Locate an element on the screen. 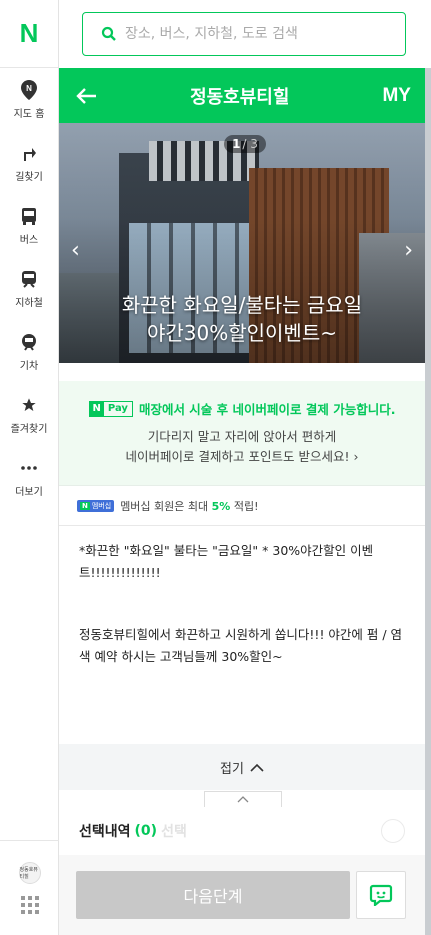 This screenshot has height=935, width=431. left-rail: N N 지도 홈 길찾기 버스 지하철 기차 즐겨찾기 더보기 정동호뷰티힐 is located at coordinates (29, 467).